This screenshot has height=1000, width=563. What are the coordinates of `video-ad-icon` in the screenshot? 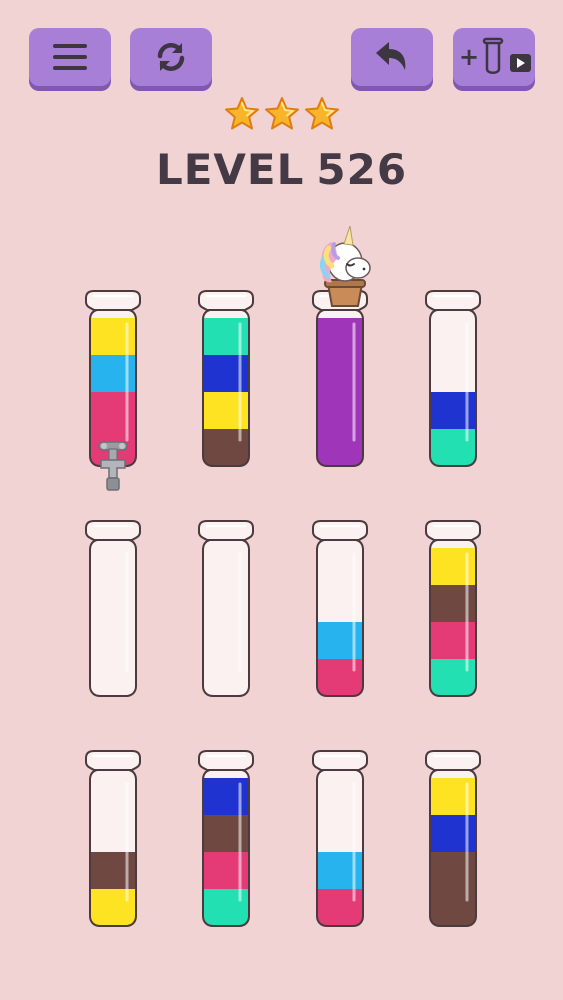 It's located at (520, 63).